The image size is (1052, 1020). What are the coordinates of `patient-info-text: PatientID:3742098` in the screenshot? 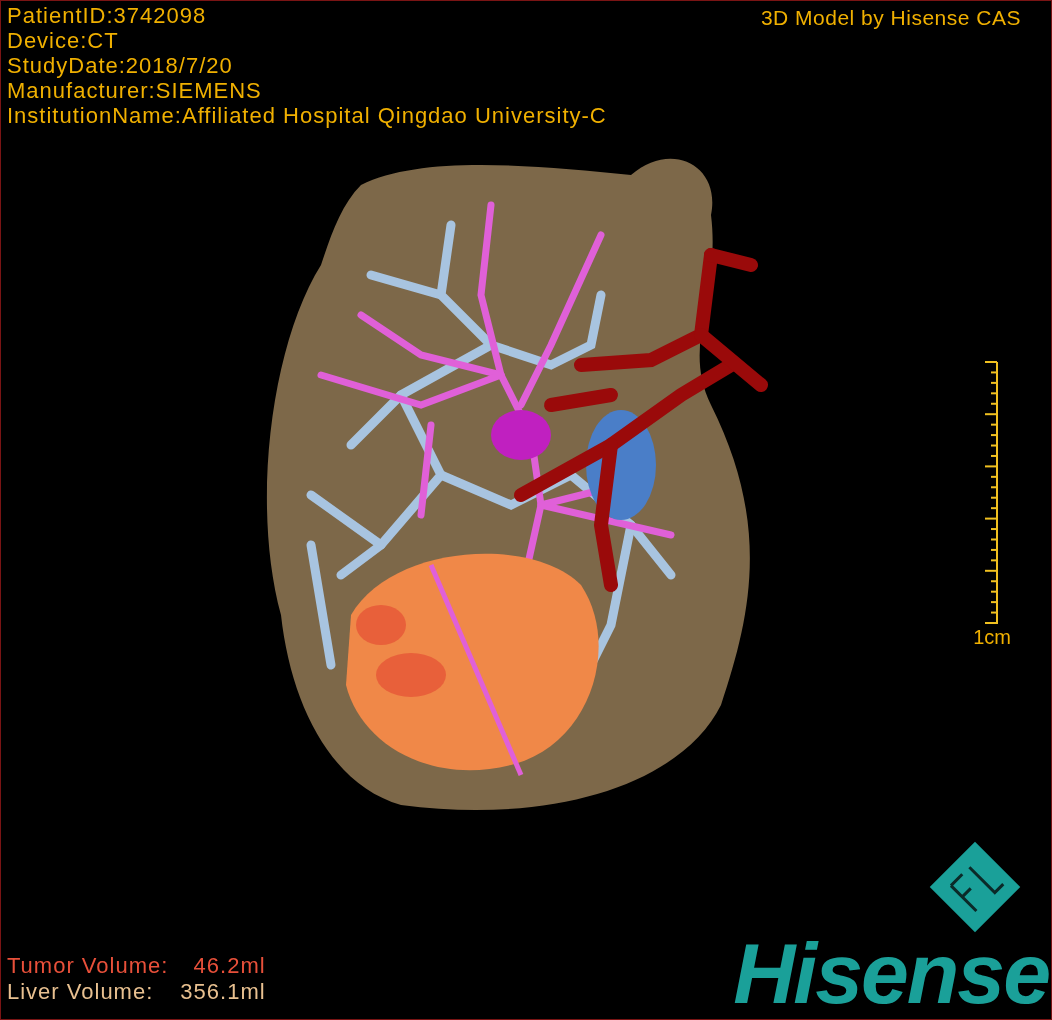 It's located at (107, 15).